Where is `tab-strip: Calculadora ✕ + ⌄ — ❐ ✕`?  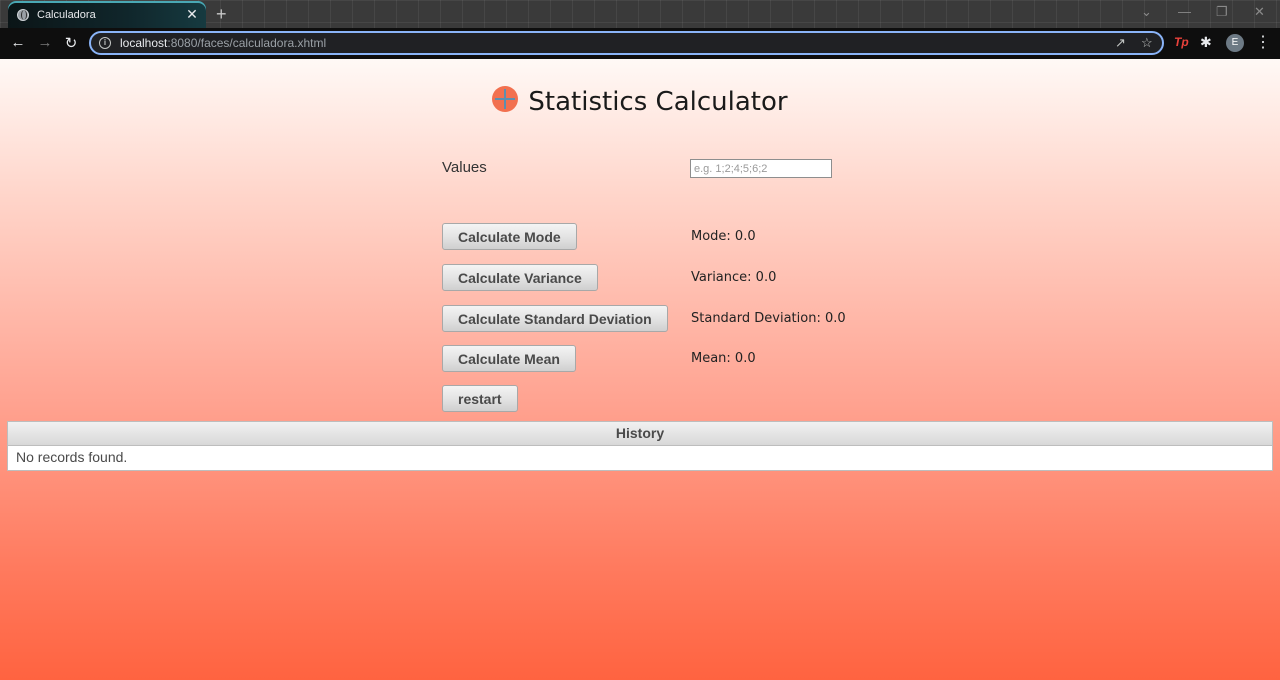 tab-strip: Calculadora ✕ + ⌄ — ❐ ✕ is located at coordinates (640, 14).